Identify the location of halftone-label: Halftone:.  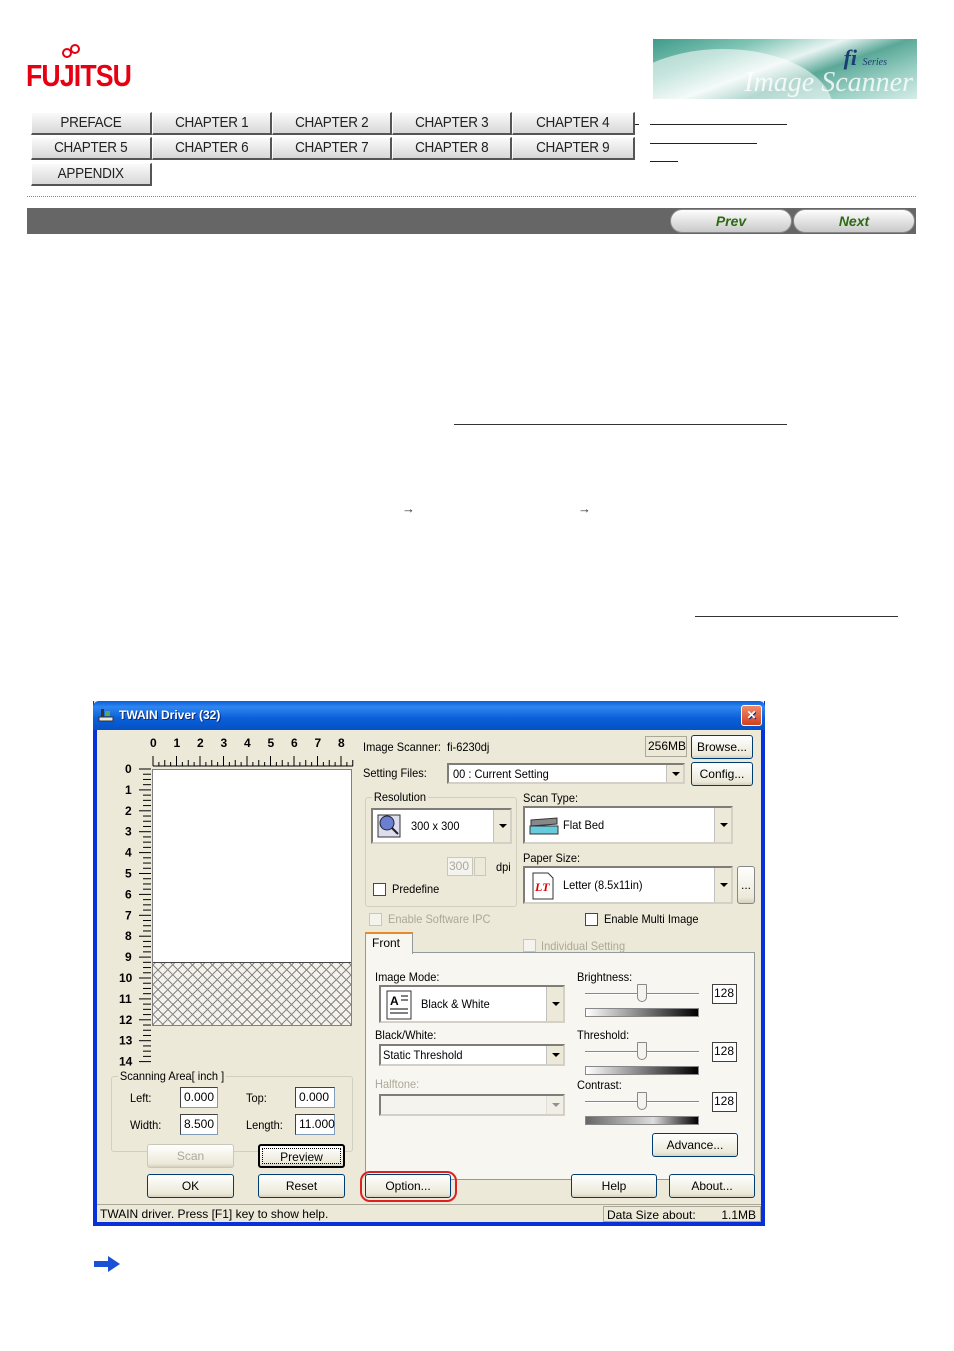
(397, 1084).